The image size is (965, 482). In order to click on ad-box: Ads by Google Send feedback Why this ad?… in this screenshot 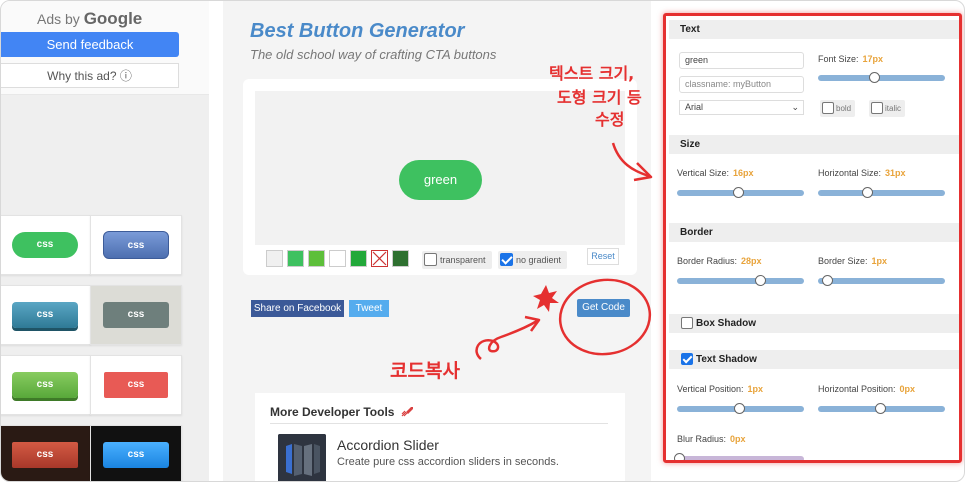, I will do `click(105, 48)`.